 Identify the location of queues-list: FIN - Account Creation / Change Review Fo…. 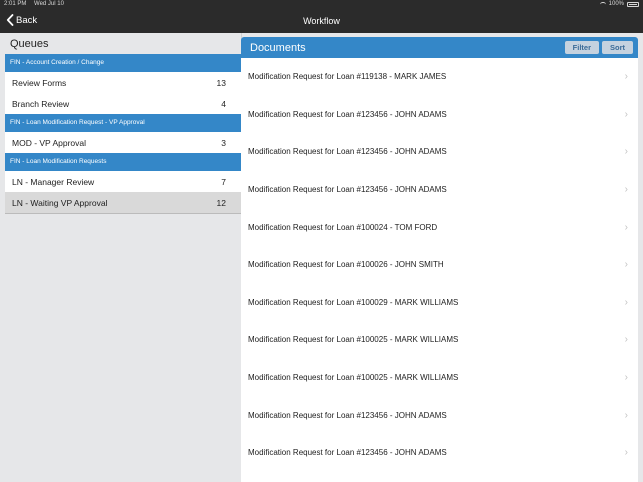
(123, 134).